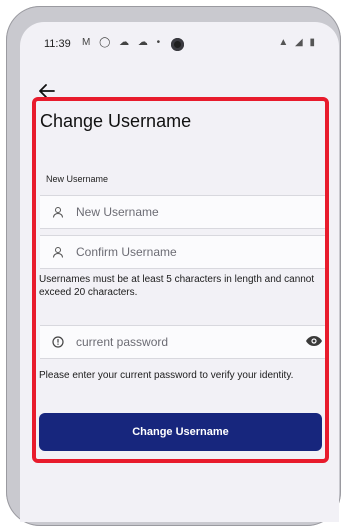 Image resolution: width=347 pixels, height=526 pixels. What do you see at coordinates (182, 342) in the screenshot?
I see `current-password-field: current password` at bounding box center [182, 342].